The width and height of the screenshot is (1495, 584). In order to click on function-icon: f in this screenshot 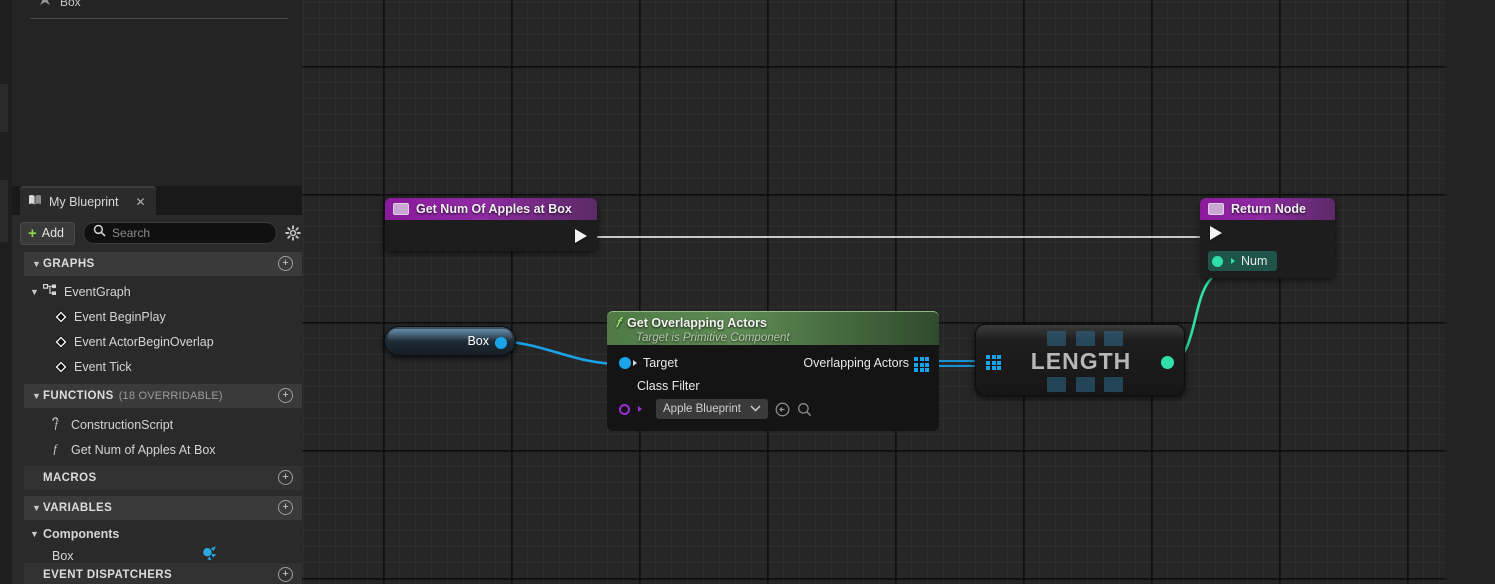, I will do `click(57, 449)`.